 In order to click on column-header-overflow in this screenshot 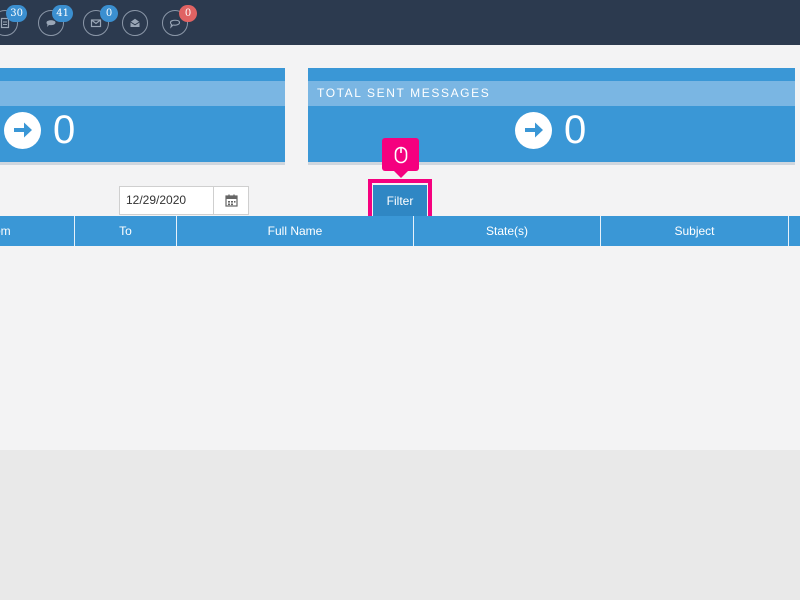, I will do `click(794, 231)`.